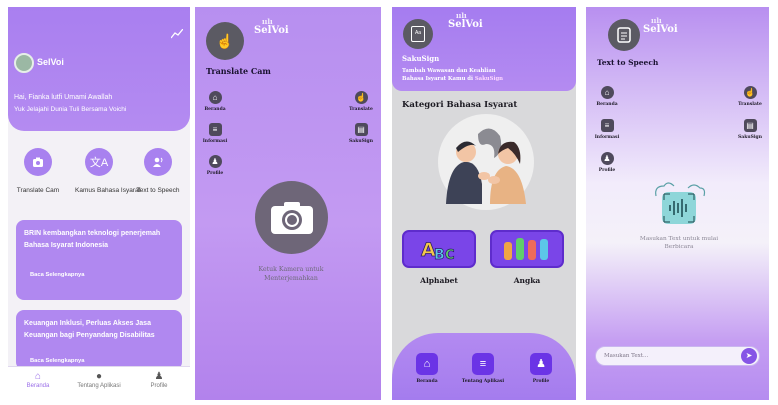  I want to click on abc-icon: A B C, so click(438, 251).